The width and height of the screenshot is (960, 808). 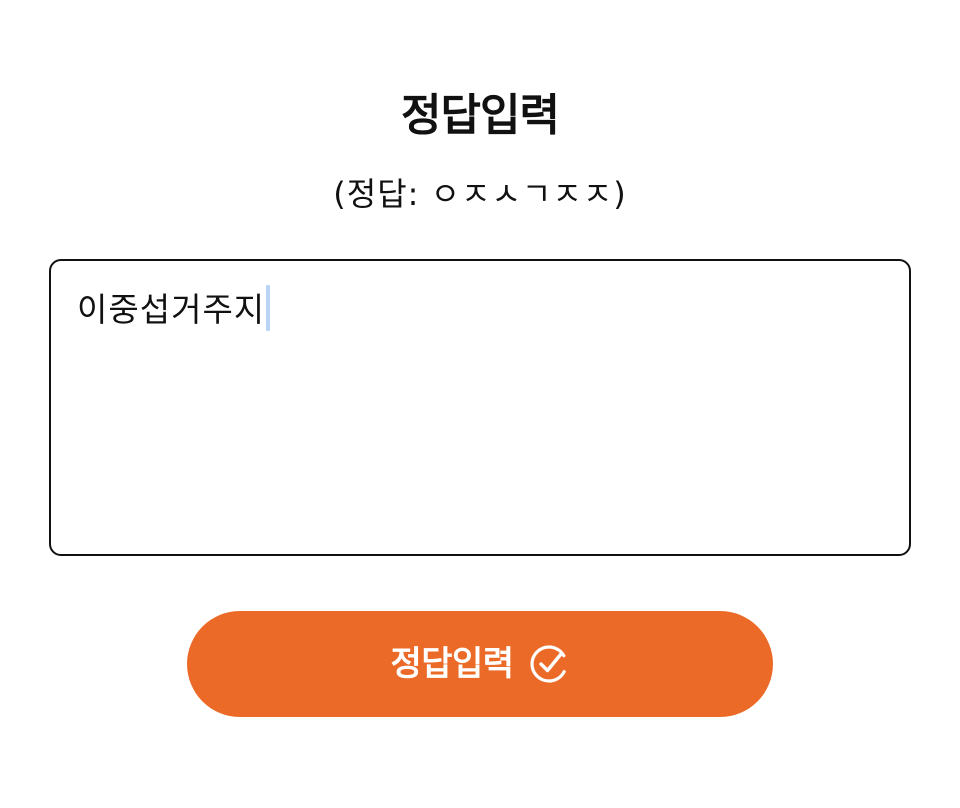 What do you see at coordinates (452, 664) in the screenshot?
I see `submit-button-label: 정답입력` at bounding box center [452, 664].